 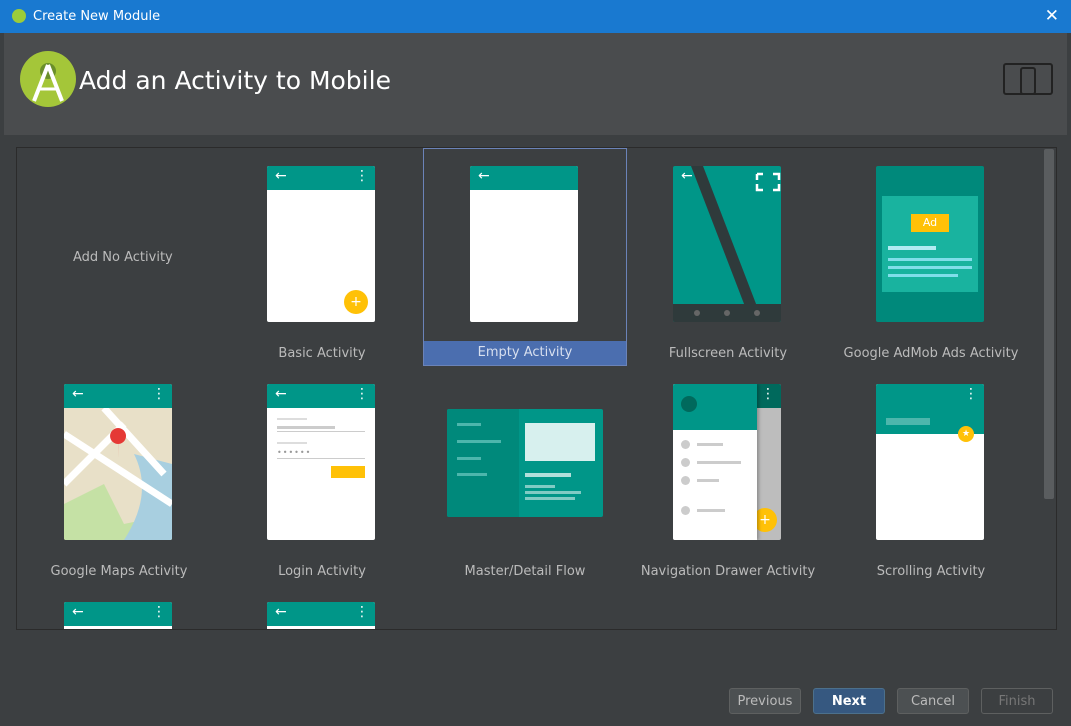 I want to click on tile-label: Login Activity, so click(x=322, y=571).